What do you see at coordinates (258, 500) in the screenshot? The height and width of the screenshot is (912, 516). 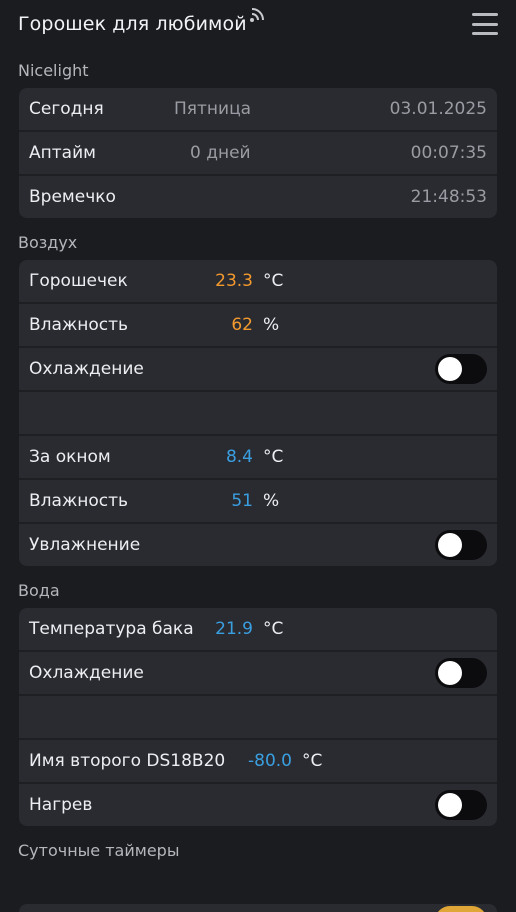 I see `row-outside-hum: Влажность 51 %` at bounding box center [258, 500].